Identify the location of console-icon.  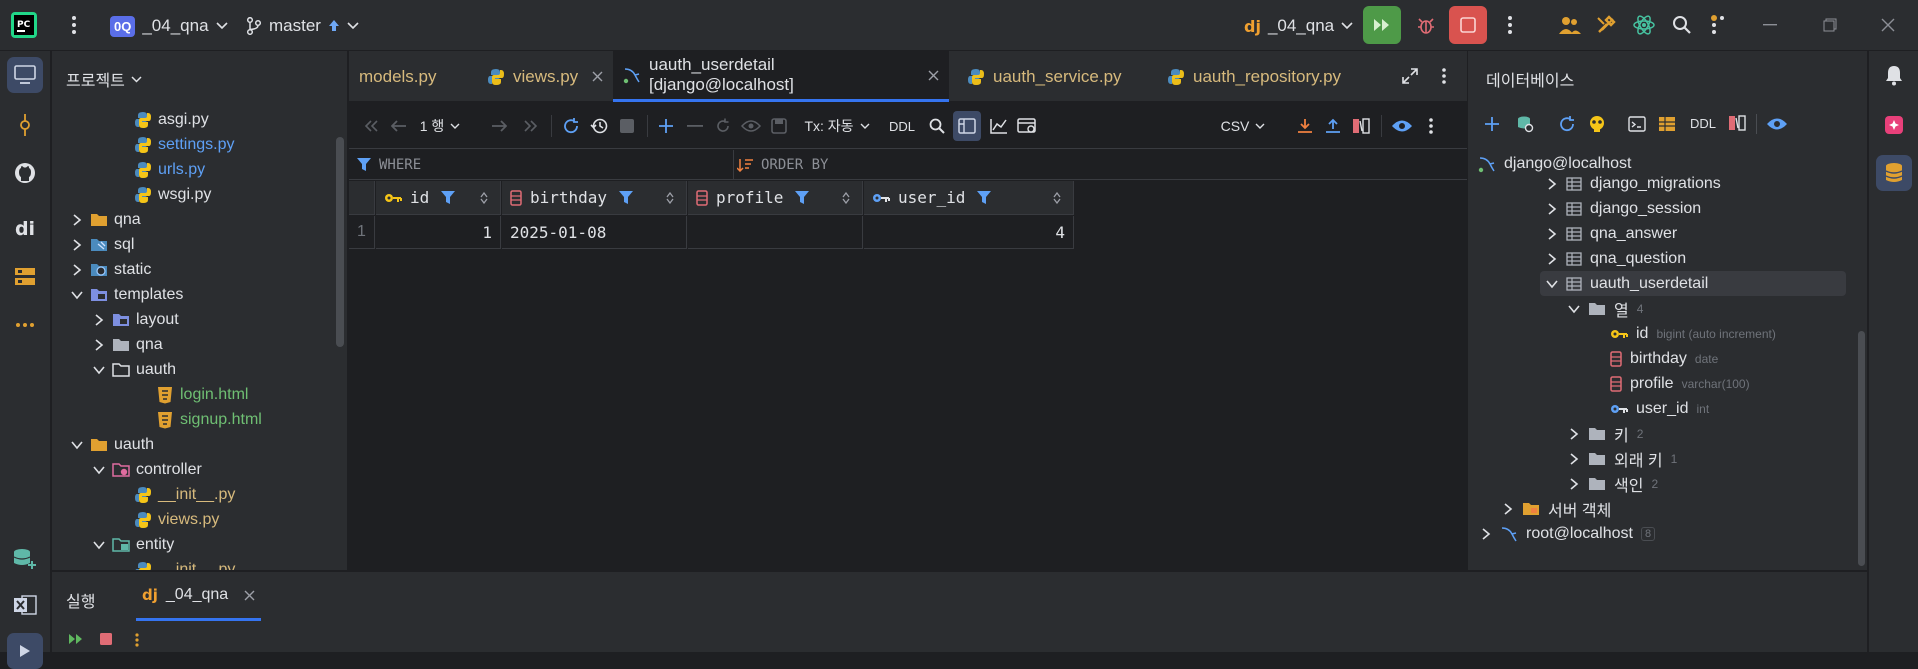
(1637, 124).